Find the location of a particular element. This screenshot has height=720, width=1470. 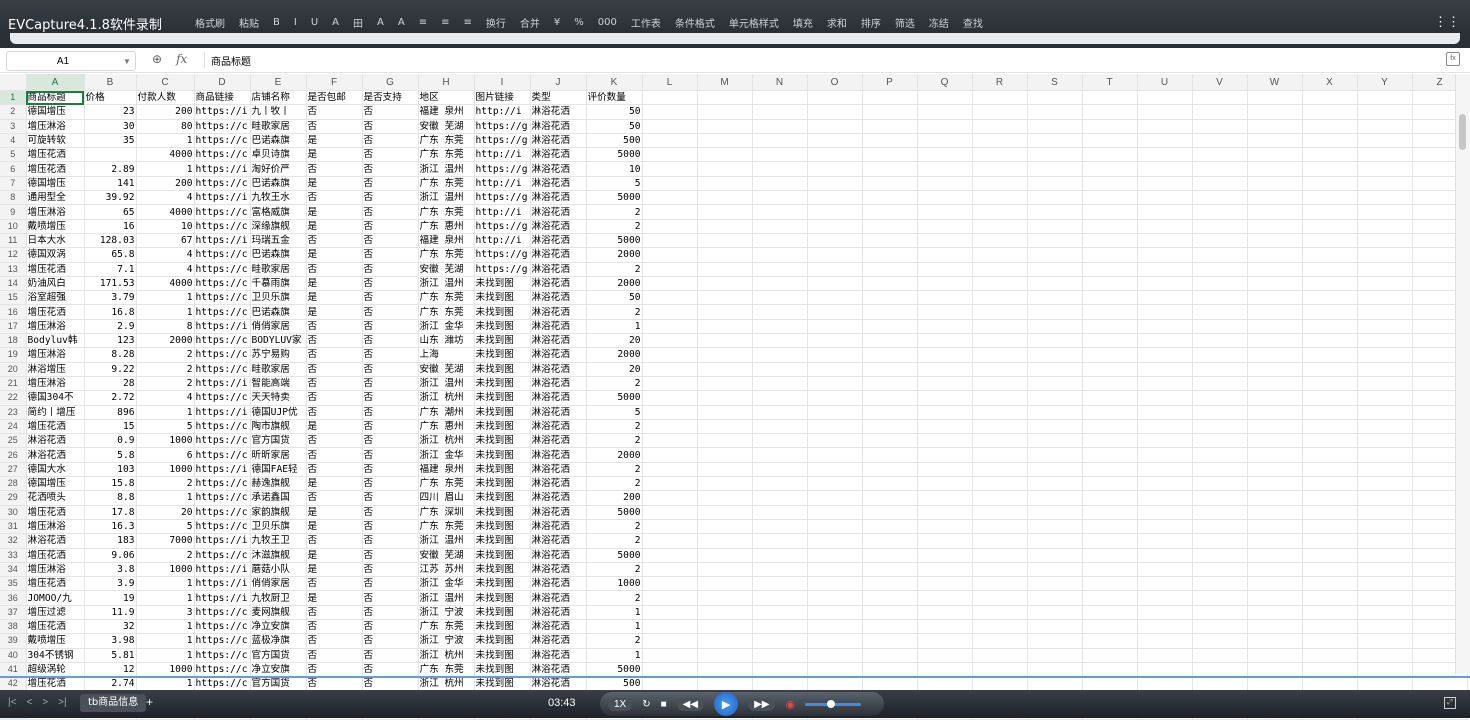

cell: 价格 is located at coordinates (110, 98).